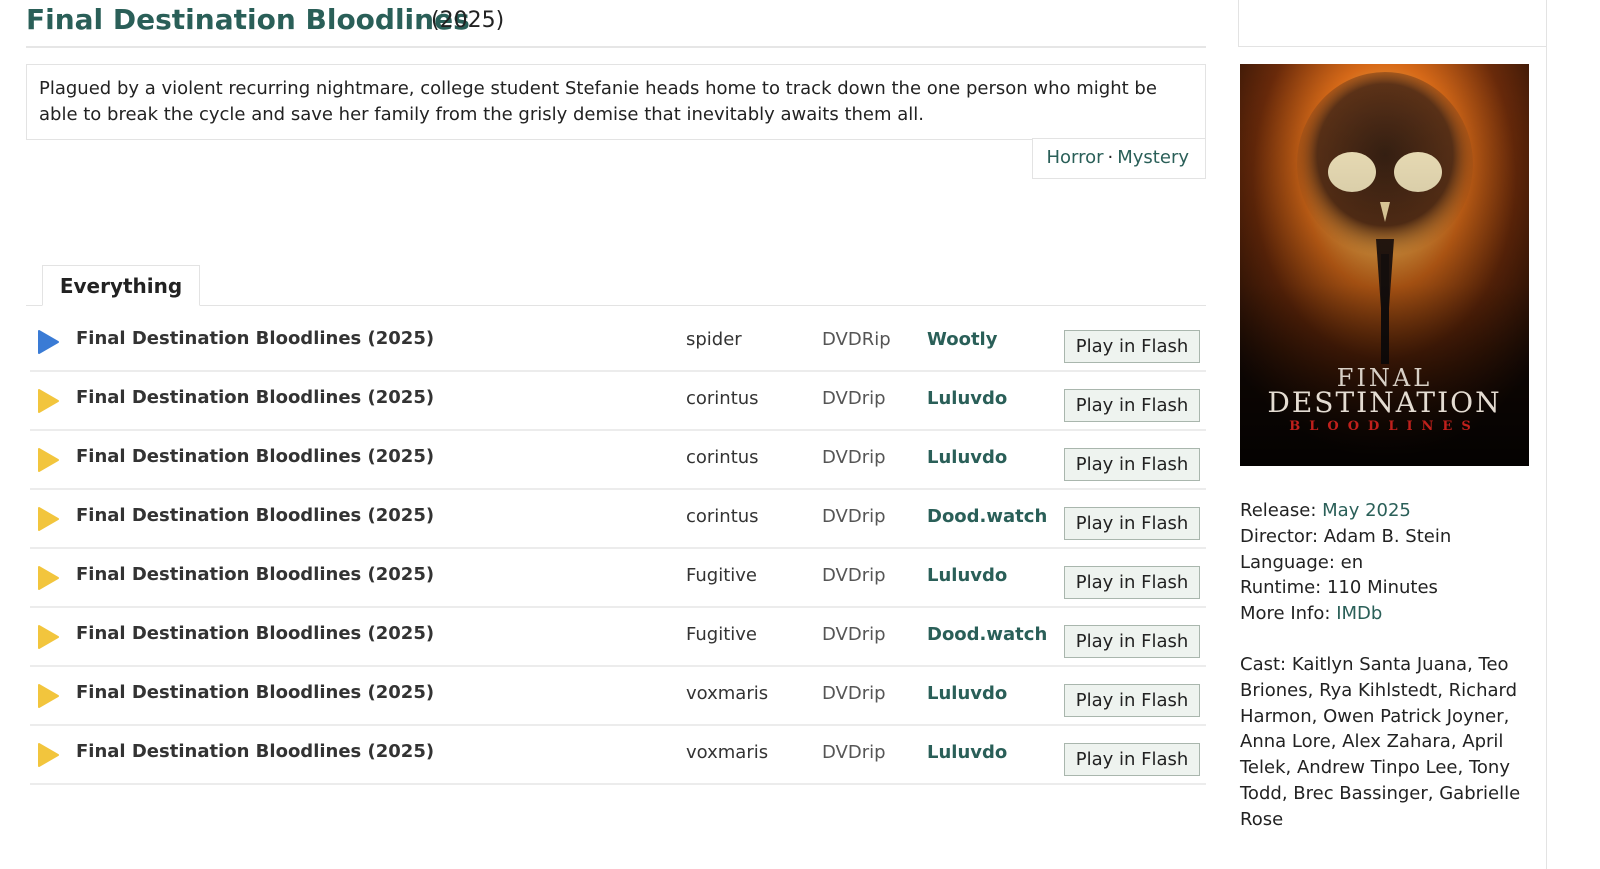  What do you see at coordinates (1359, 613) in the screenshot?
I see `imdb-link: IMDb` at bounding box center [1359, 613].